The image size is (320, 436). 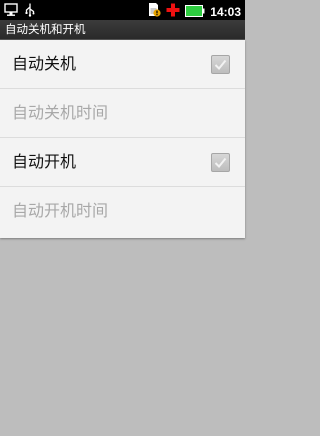 I want to click on auto-shutdown-checkbox, so click(x=220, y=64).